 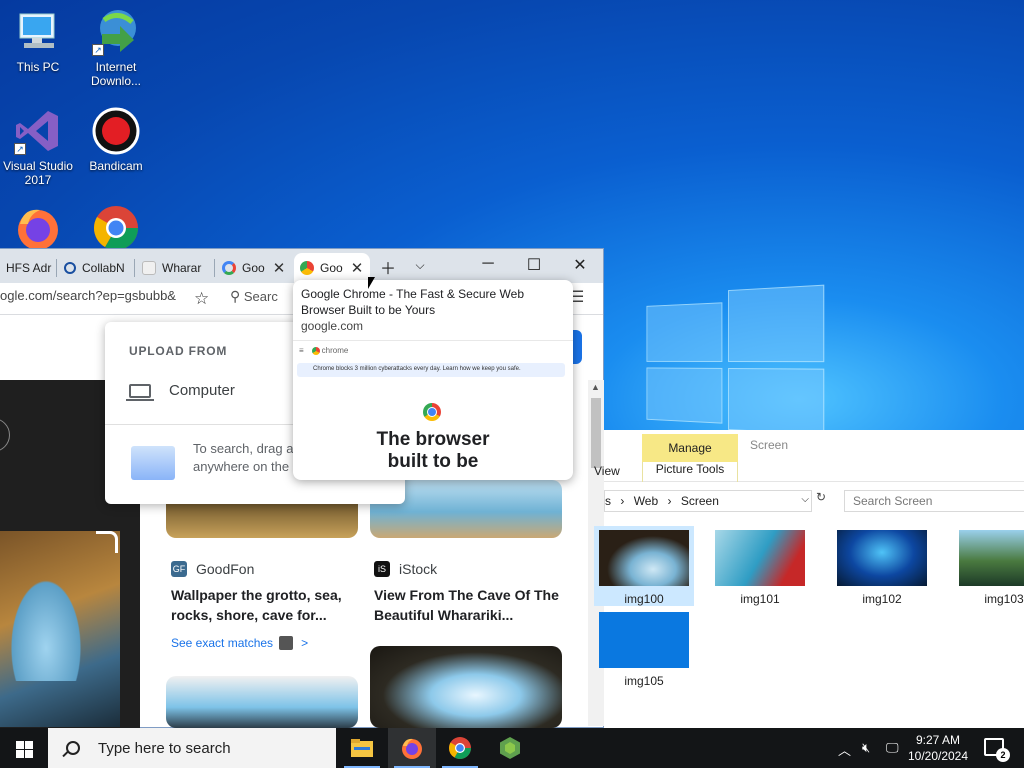 I want to click on tab-list-chevron-down-icon: ⌵, so click(x=420, y=265).